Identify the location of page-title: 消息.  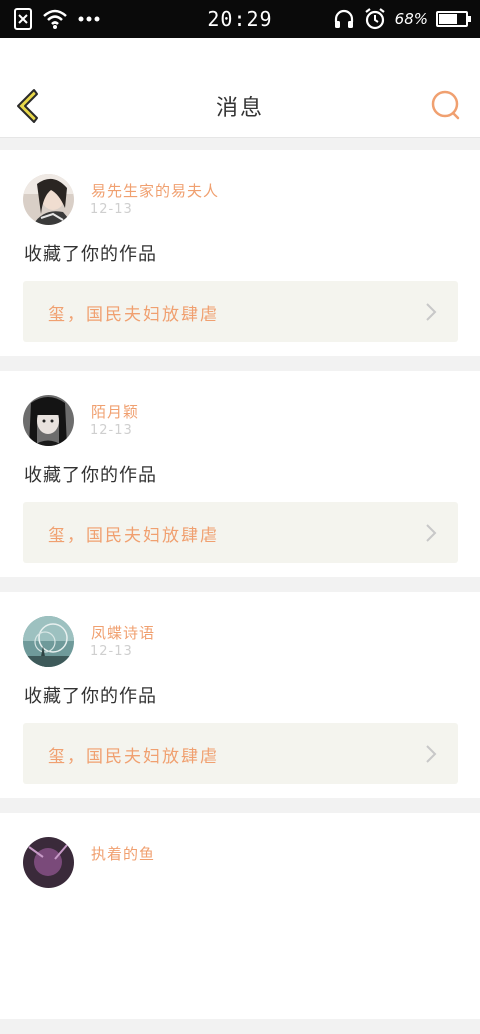
(239, 108).